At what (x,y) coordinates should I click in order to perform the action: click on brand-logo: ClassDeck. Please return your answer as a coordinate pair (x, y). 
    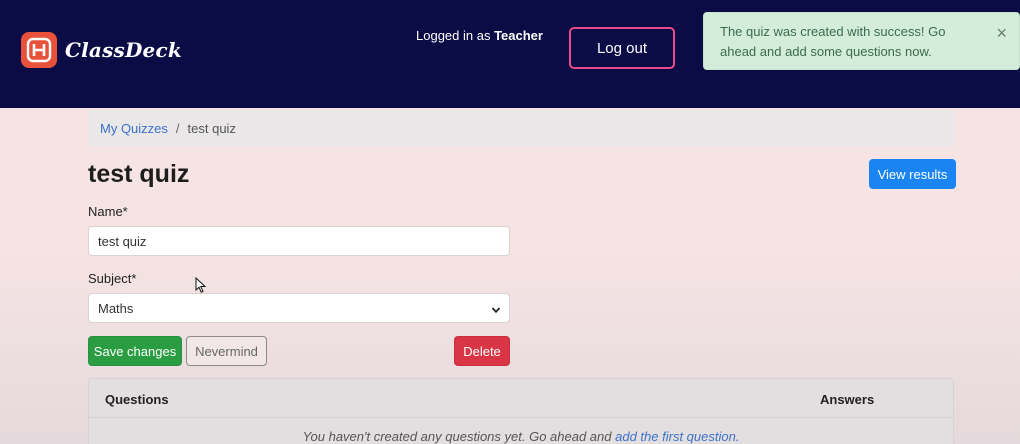
    Looking at the image, I should click on (101, 50).